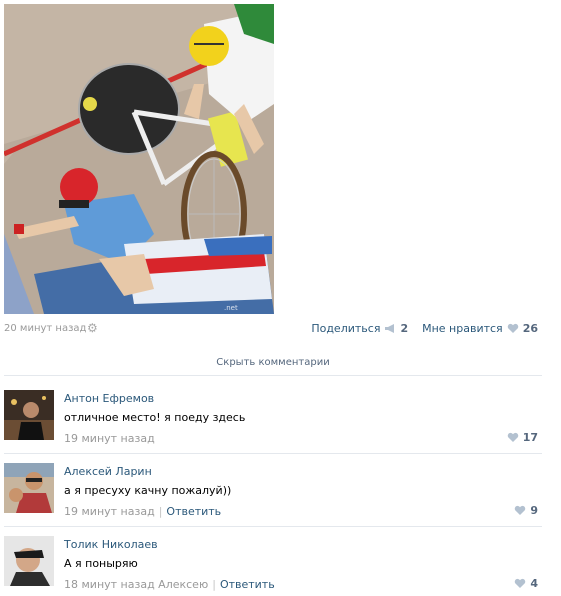 This screenshot has width=561, height=596. Describe the element at coordinates (108, 471) in the screenshot. I see `comment-author: Алексей Ларин` at that location.